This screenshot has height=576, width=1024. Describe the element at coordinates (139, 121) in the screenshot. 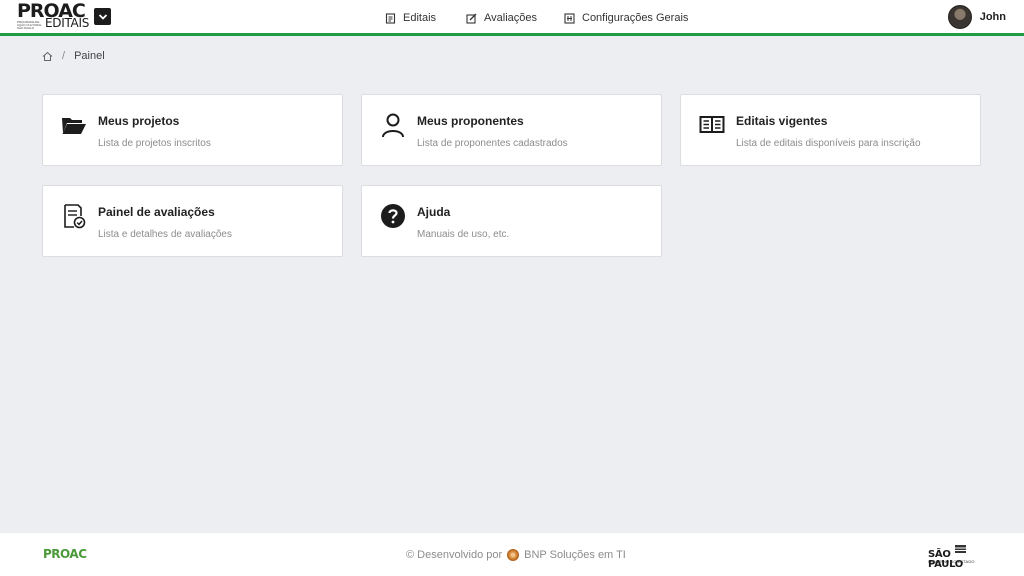

I see `card-title: Meus projetos` at that location.